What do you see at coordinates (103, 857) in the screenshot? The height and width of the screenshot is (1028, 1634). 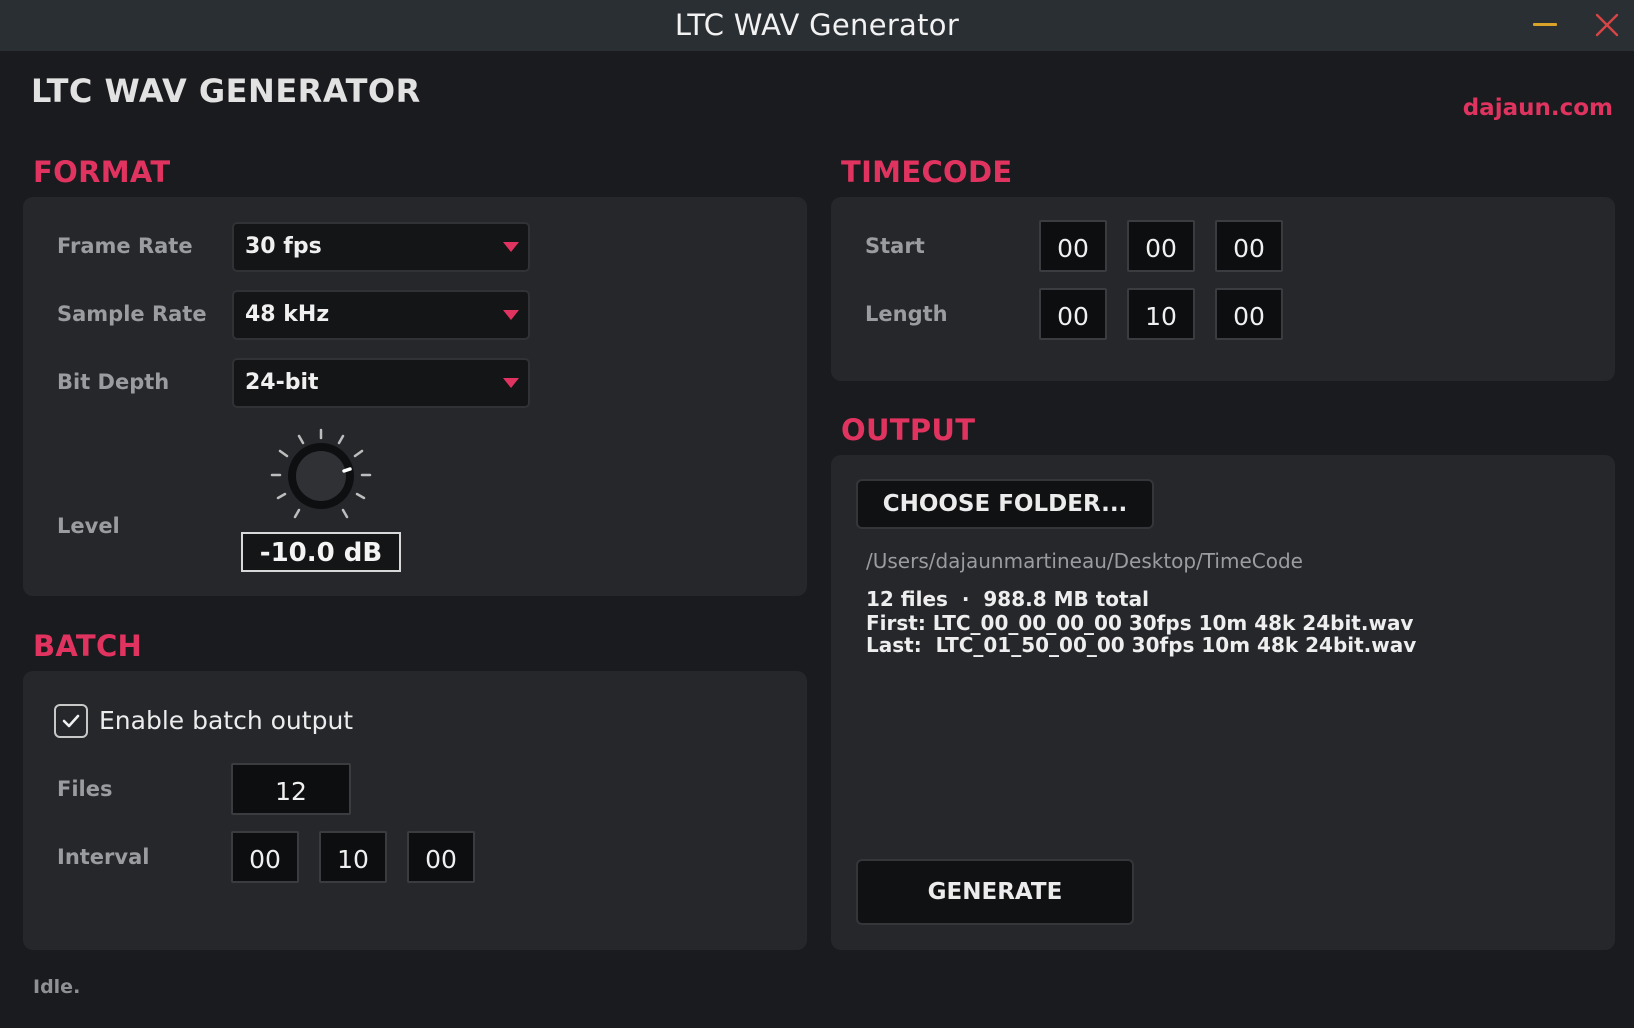 I see `interval-label: Interval` at bounding box center [103, 857].